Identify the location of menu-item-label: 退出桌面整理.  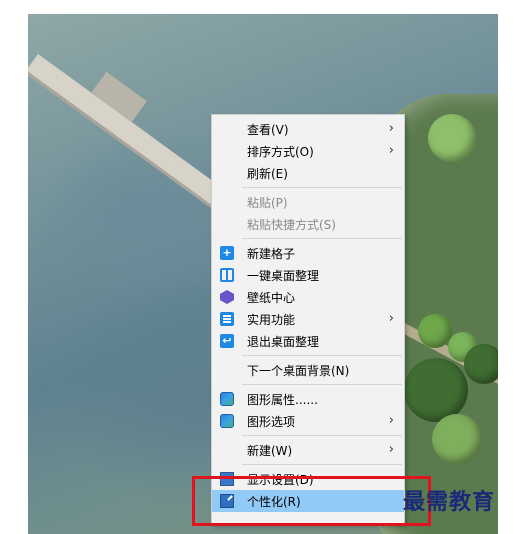
(283, 341).